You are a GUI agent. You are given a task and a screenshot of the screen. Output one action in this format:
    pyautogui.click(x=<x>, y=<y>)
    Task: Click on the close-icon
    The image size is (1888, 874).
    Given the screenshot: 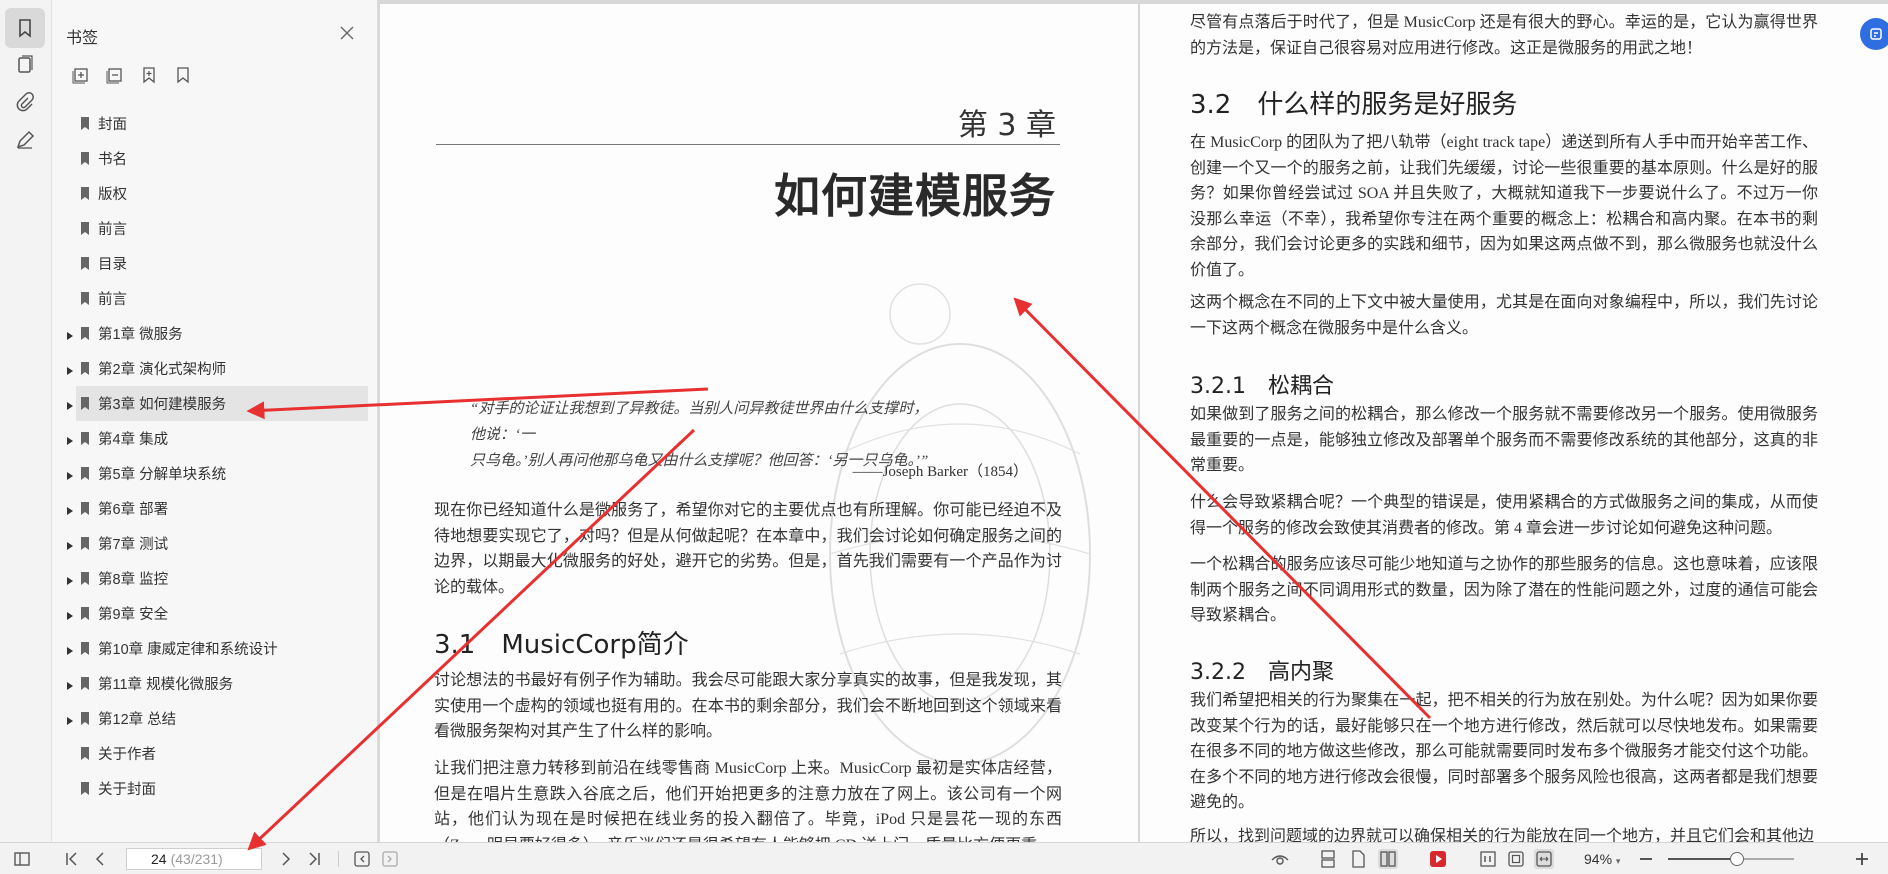 What is the action you would take?
    pyautogui.click(x=347, y=33)
    